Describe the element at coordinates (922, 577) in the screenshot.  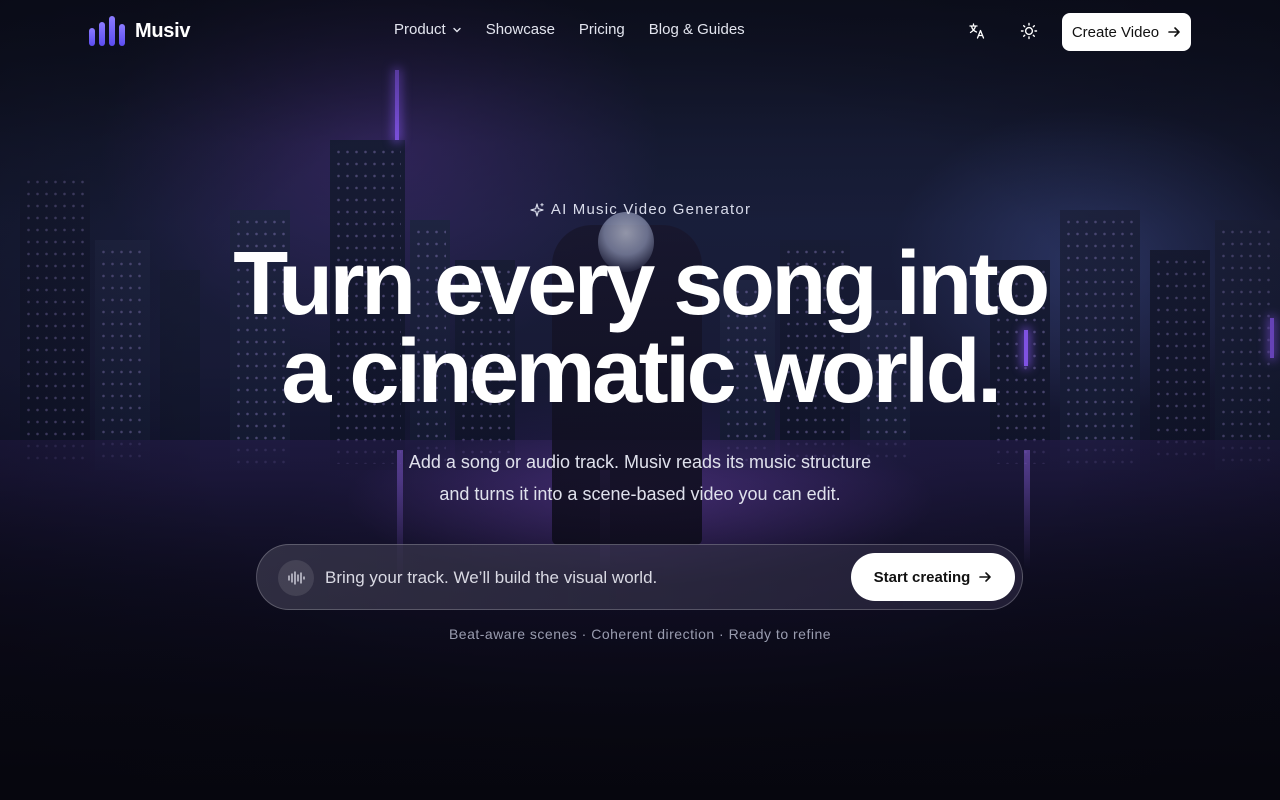
I see `start-creating-label: Start creating` at that location.